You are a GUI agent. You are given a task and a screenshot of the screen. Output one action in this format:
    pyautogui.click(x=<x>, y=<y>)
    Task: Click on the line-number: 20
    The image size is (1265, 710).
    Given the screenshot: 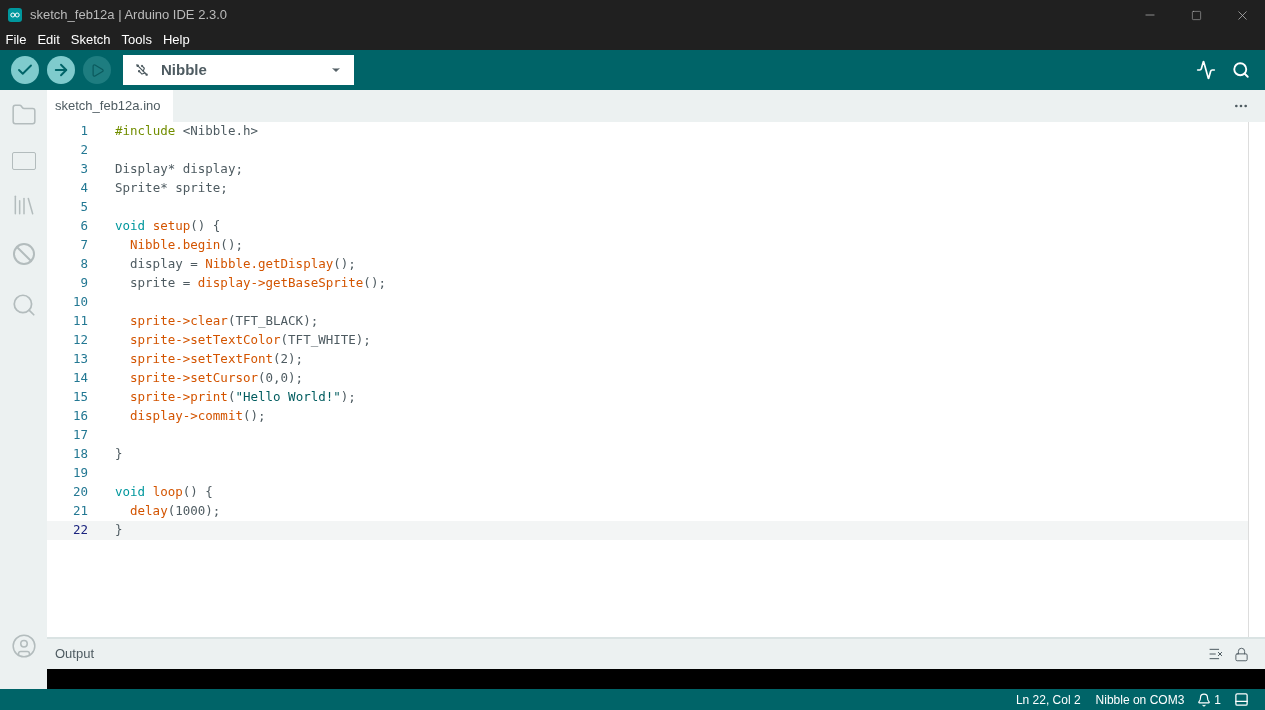 What is the action you would take?
    pyautogui.click(x=79, y=492)
    